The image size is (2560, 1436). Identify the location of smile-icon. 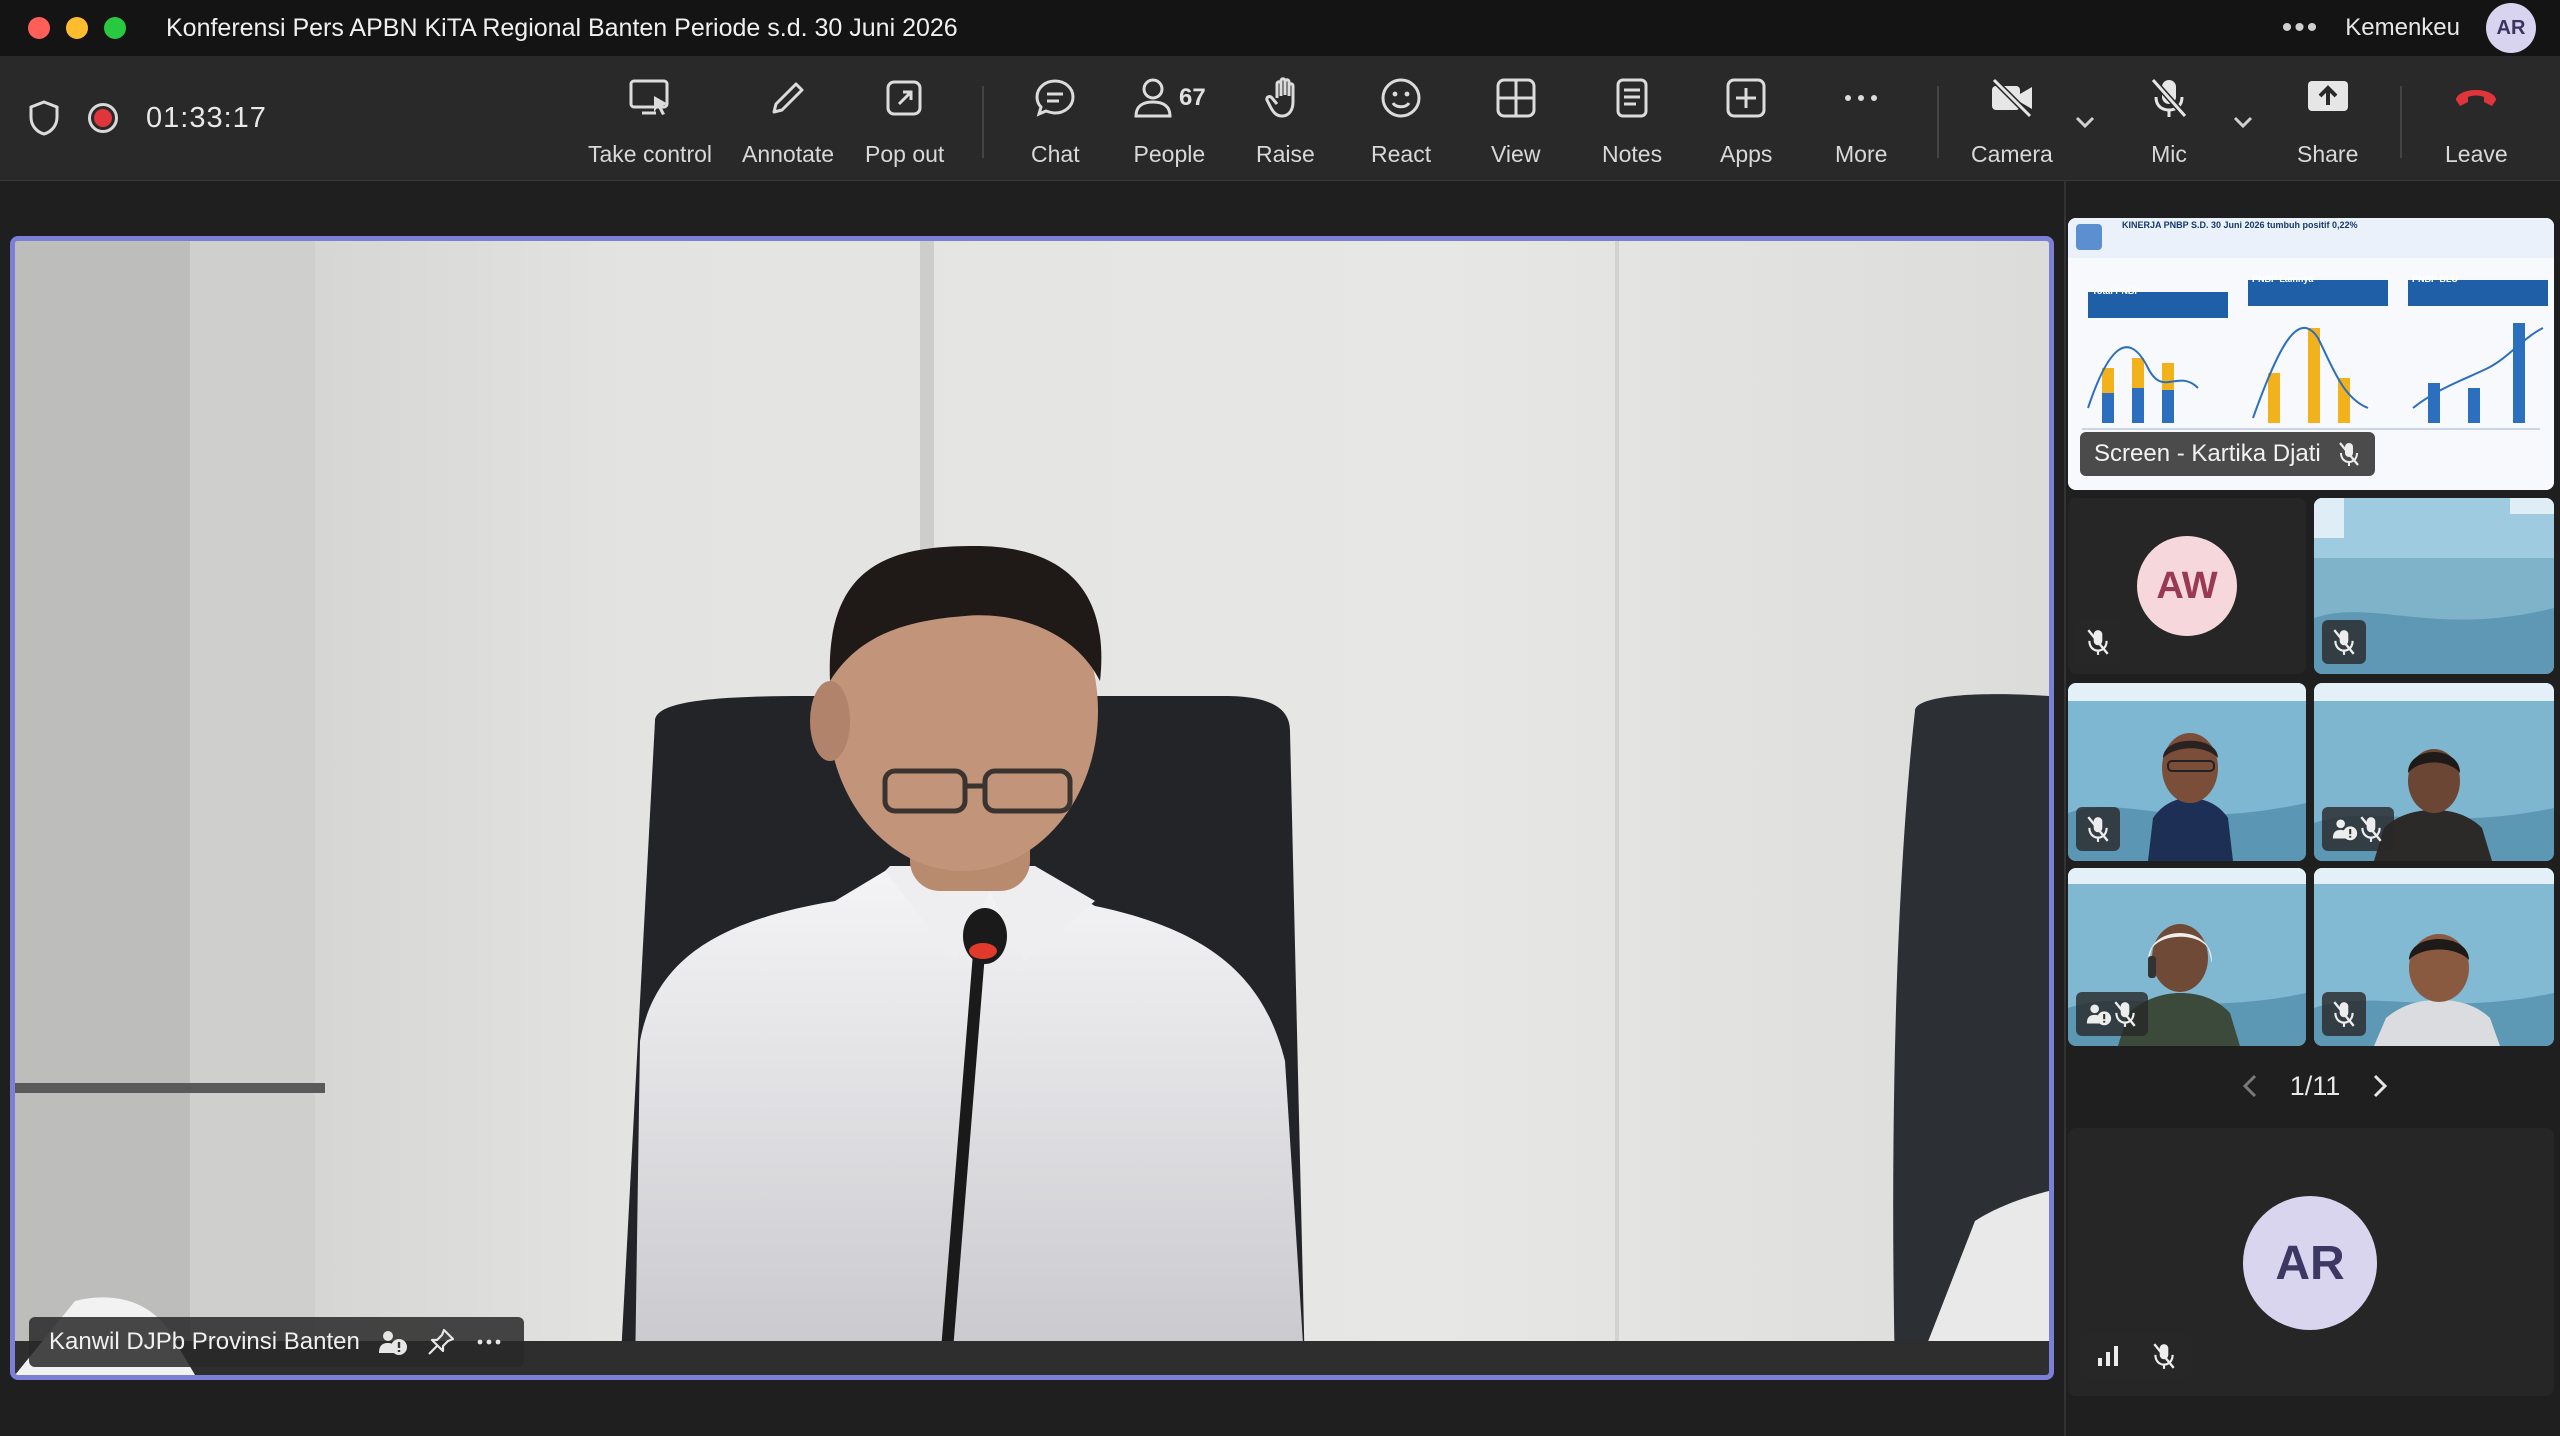
(1401, 98).